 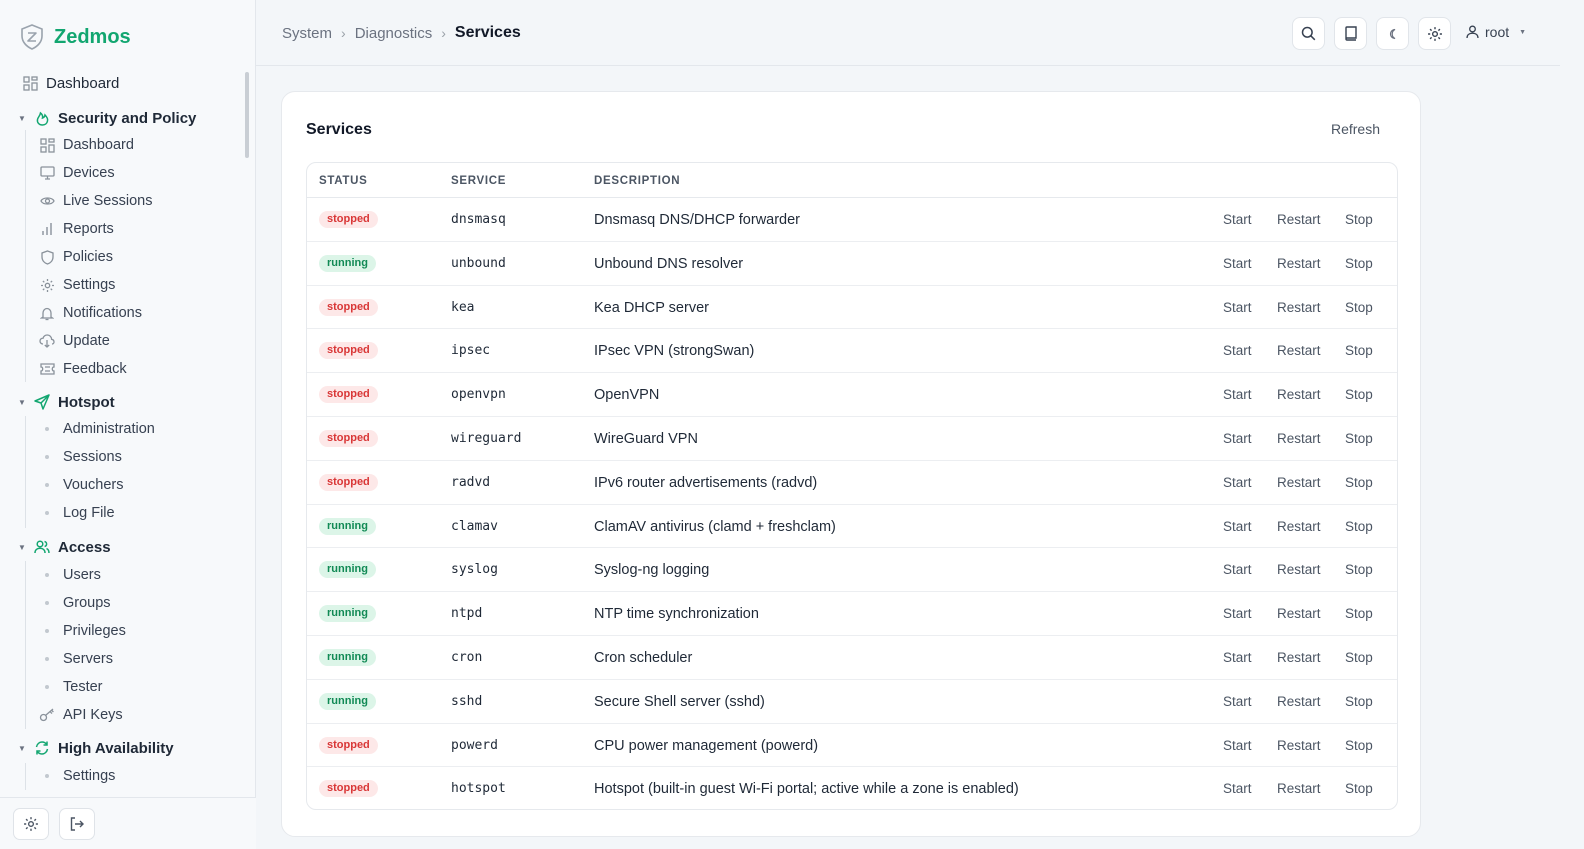 What do you see at coordinates (1392, 33) in the screenshot?
I see `theme-toggle-button` at bounding box center [1392, 33].